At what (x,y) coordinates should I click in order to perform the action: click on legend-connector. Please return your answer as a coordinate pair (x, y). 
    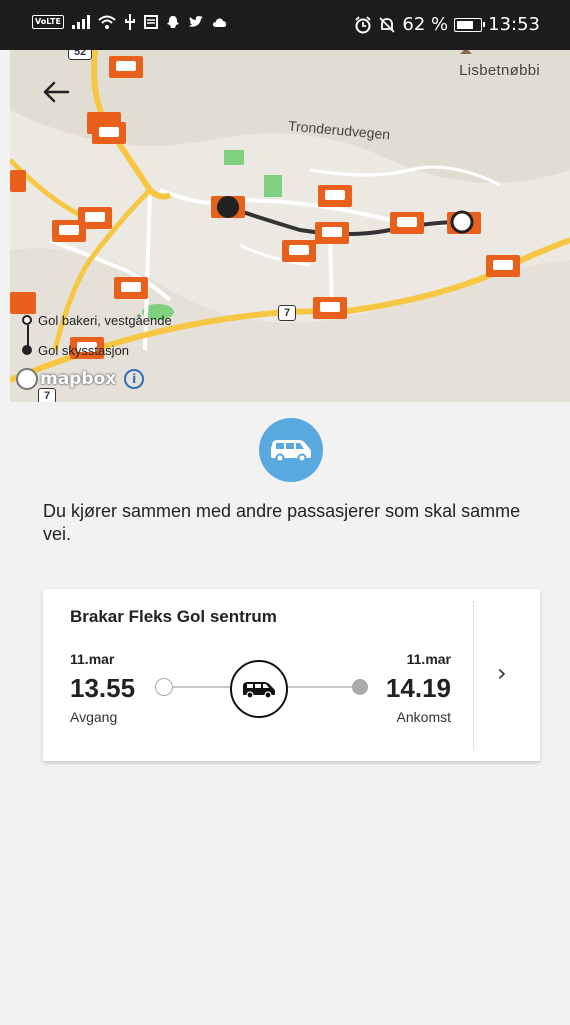
    Looking at the image, I should click on (28, 336).